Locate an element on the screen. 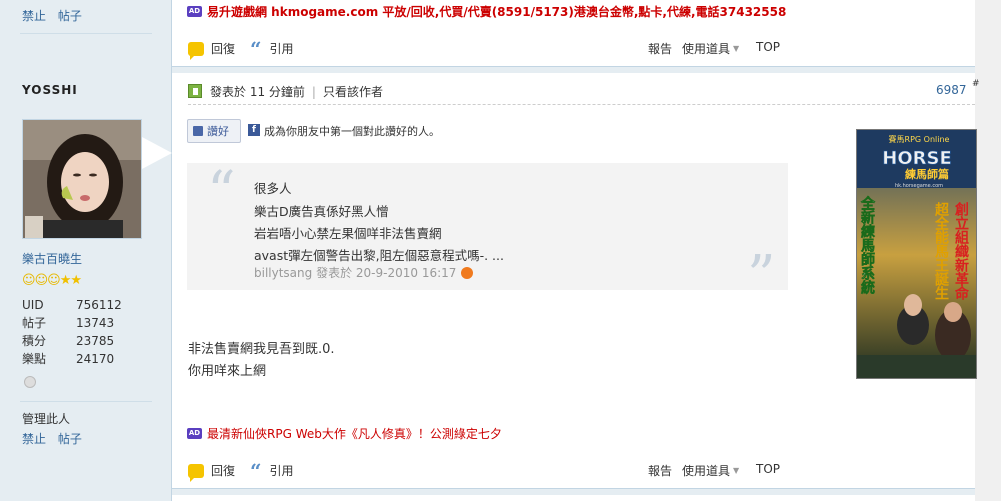 This screenshot has width=1001, height=501. stat-row: UID 756112 is located at coordinates (72, 305).